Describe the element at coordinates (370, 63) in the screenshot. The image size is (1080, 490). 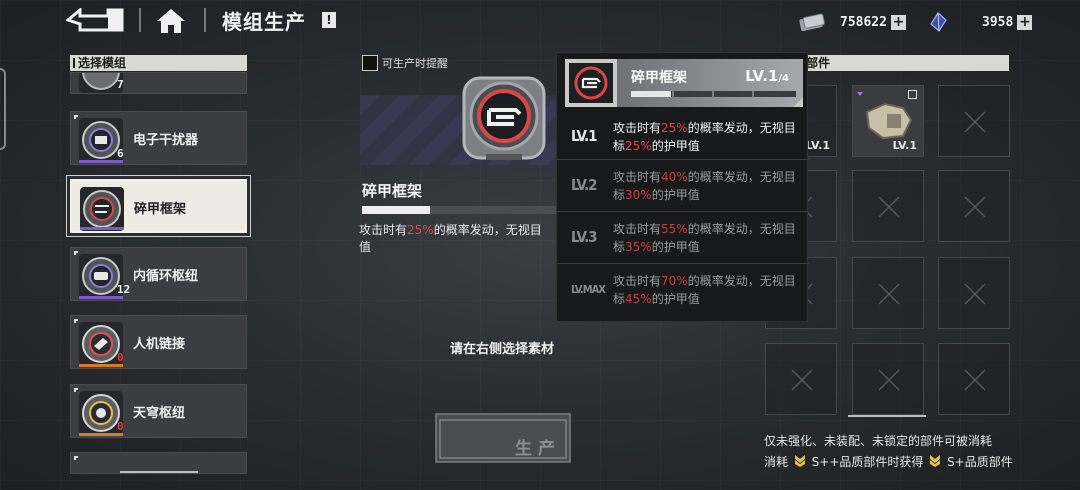
I see `reminder-checkbox` at that location.